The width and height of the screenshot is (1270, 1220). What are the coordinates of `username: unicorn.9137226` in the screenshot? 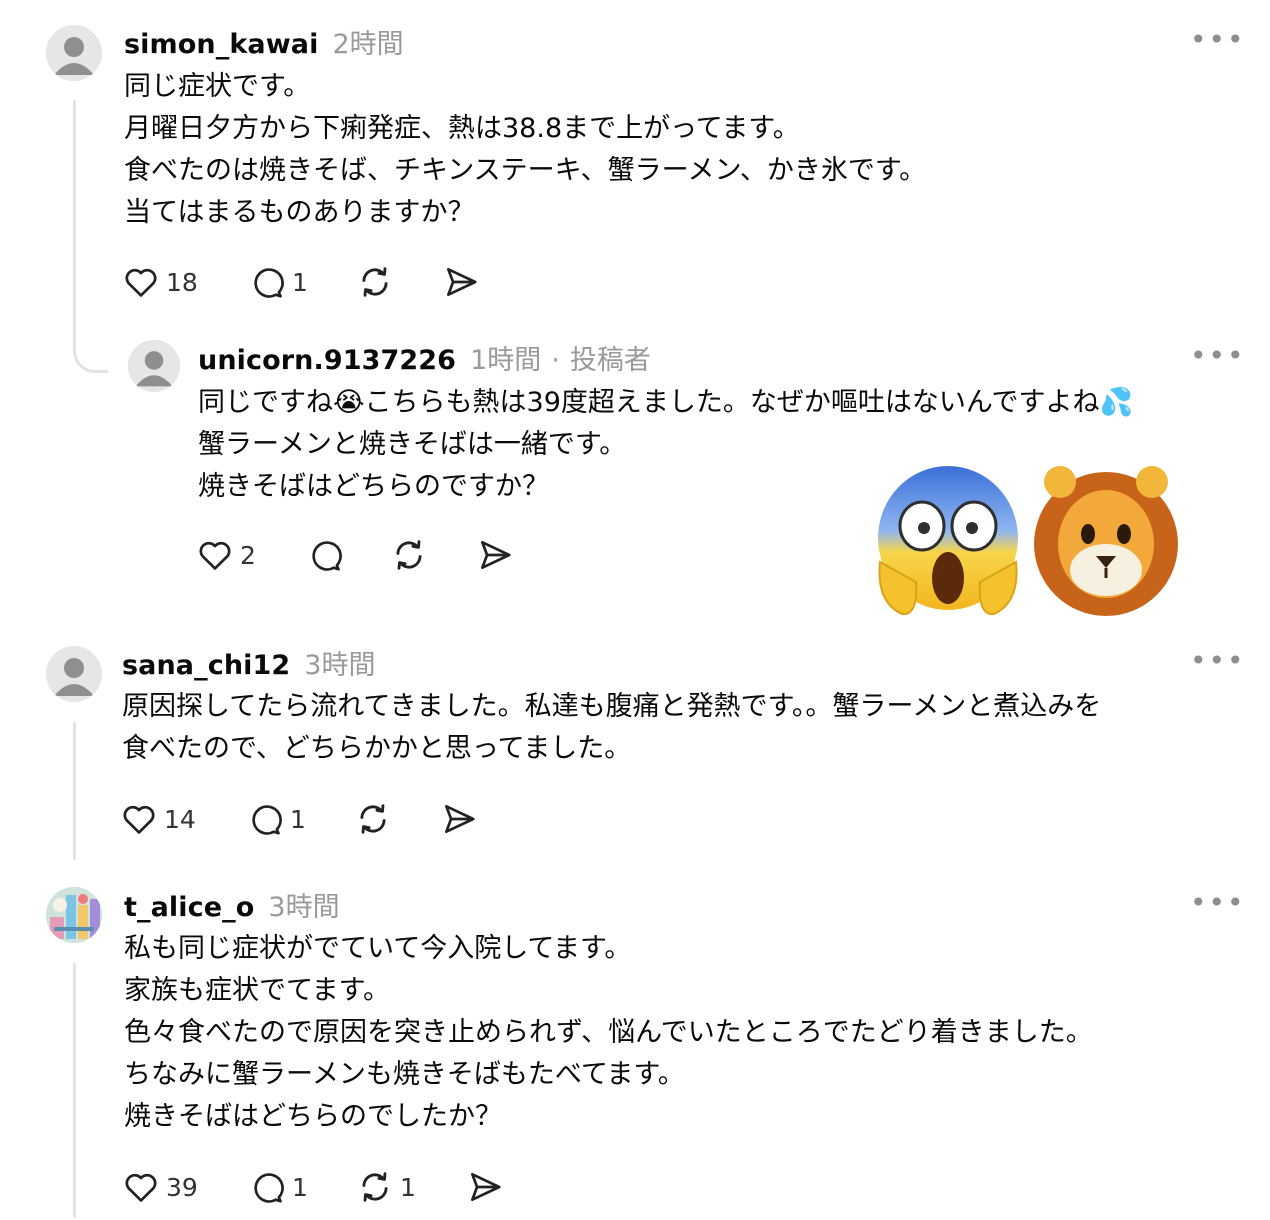 It's located at (327, 360).